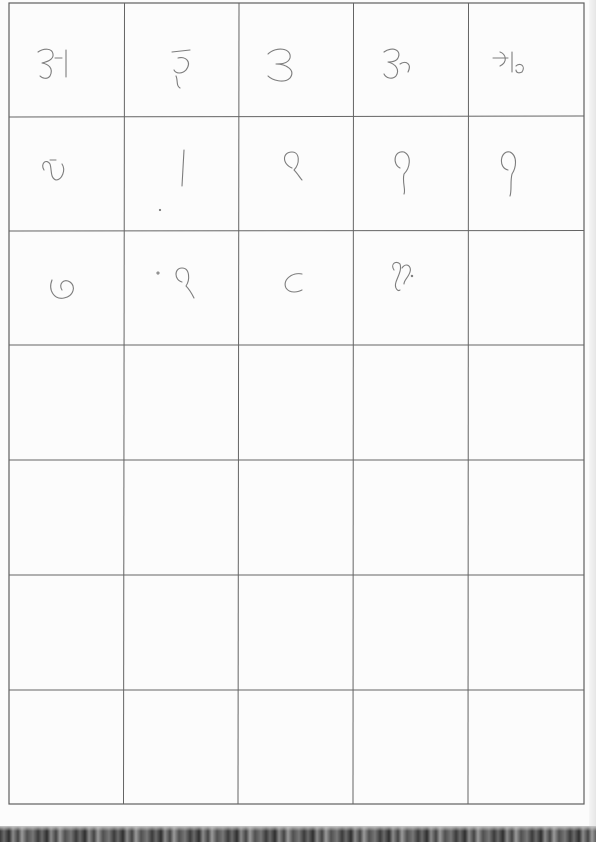  Describe the element at coordinates (396, 63) in the screenshot. I see `glyph-cell-r0-c3` at that location.